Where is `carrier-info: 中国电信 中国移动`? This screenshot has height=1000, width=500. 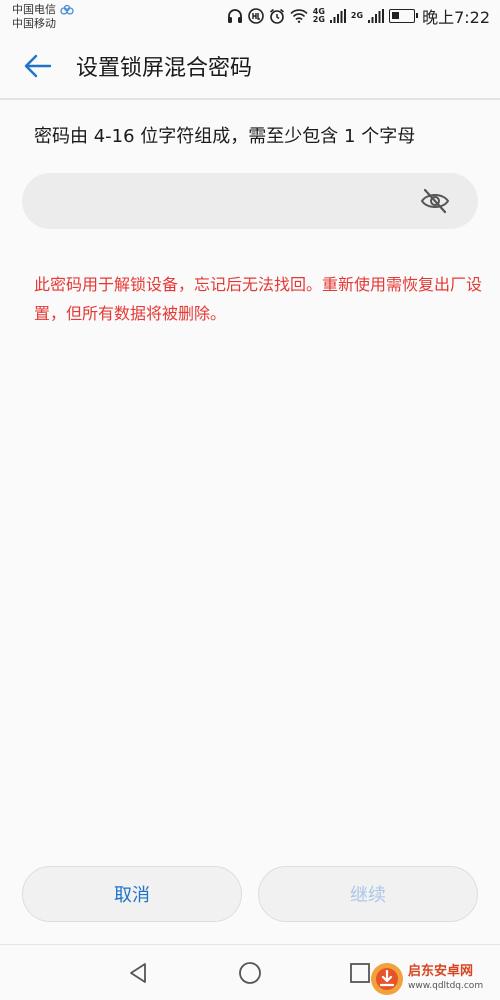 carrier-info: 中国电信 中国移动 is located at coordinates (43, 17).